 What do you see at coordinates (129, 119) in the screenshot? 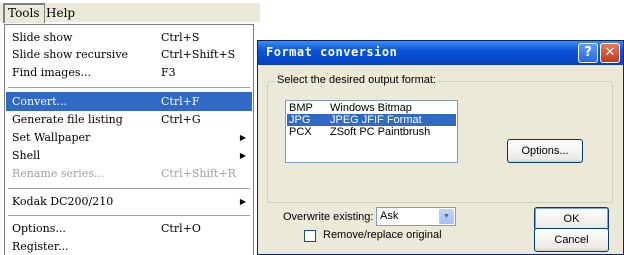
I see `menu-item-generate-file-listing: Generate file listing Ctrl+G` at bounding box center [129, 119].